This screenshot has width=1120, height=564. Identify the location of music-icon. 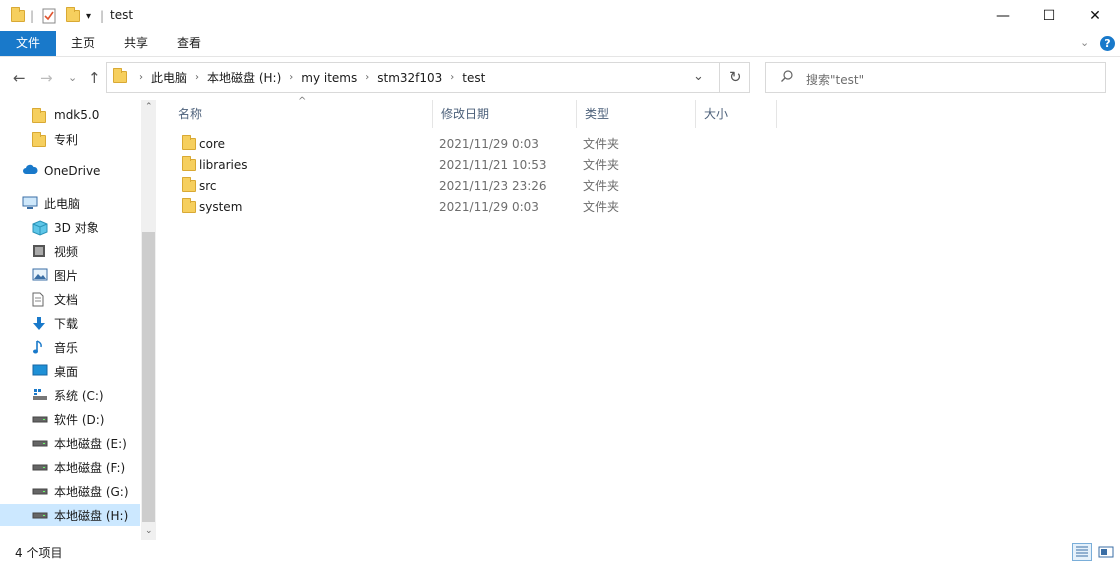
(40, 347).